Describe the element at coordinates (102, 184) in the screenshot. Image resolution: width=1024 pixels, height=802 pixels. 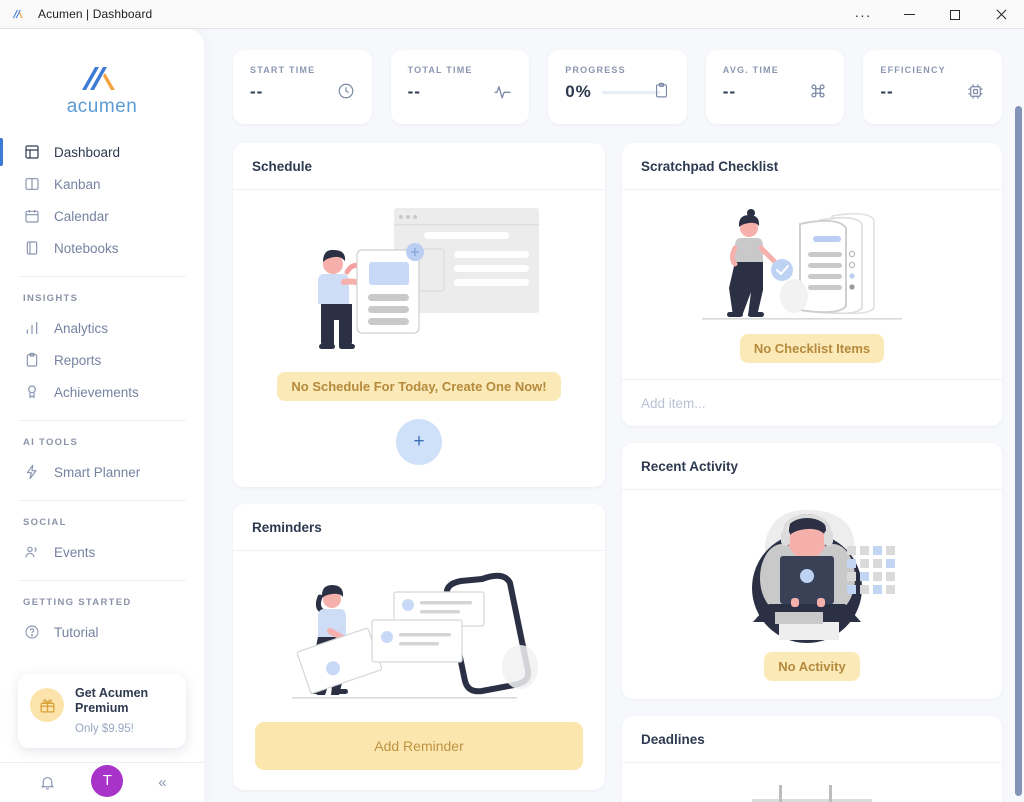
I see `sidebar-item-kanban: Kanban` at that location.